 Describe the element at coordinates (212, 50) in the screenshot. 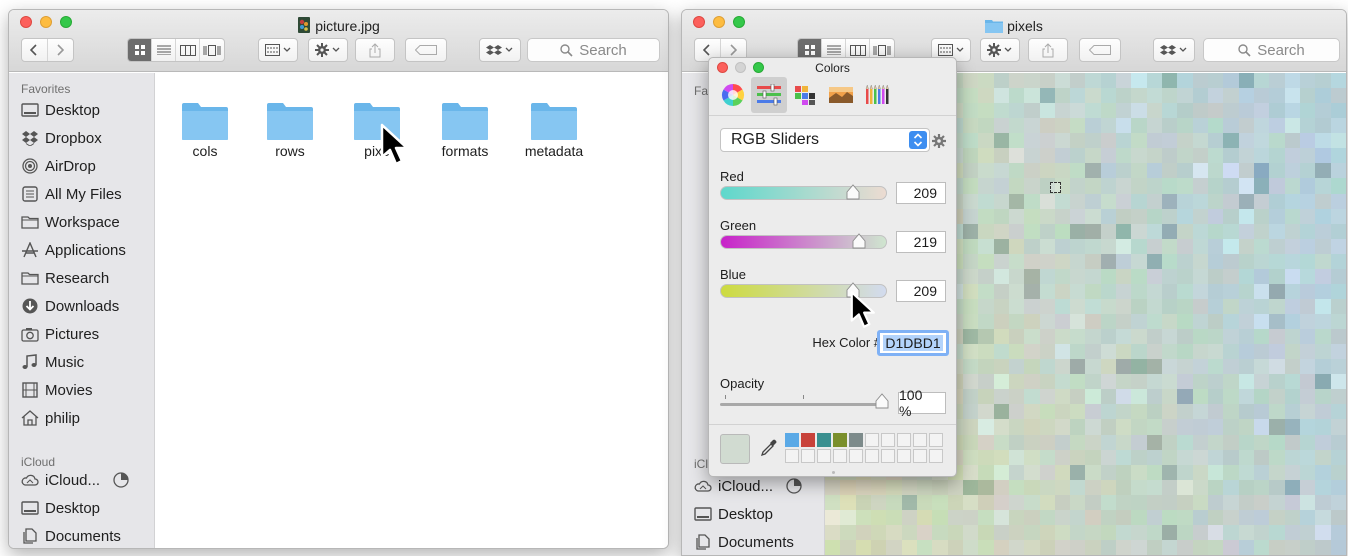

I see `cover-flow-button` at that location.